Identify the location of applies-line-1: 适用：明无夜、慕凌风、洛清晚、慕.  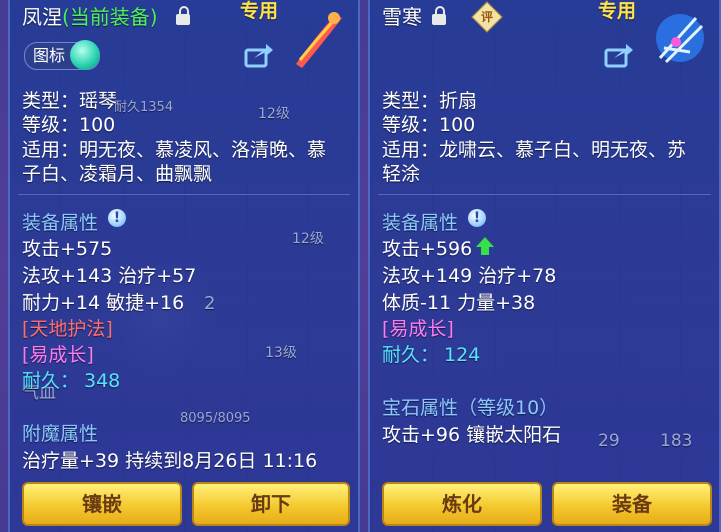
(174, 150).